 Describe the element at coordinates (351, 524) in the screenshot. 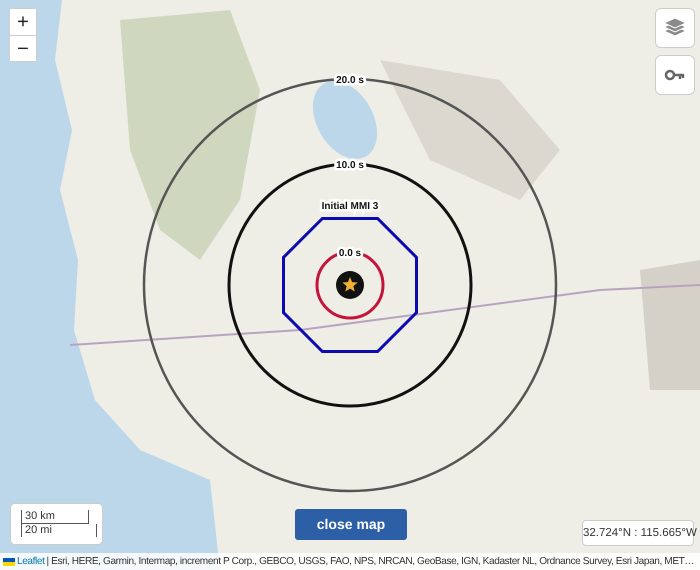

I see `close-map-button: close map` at that location.